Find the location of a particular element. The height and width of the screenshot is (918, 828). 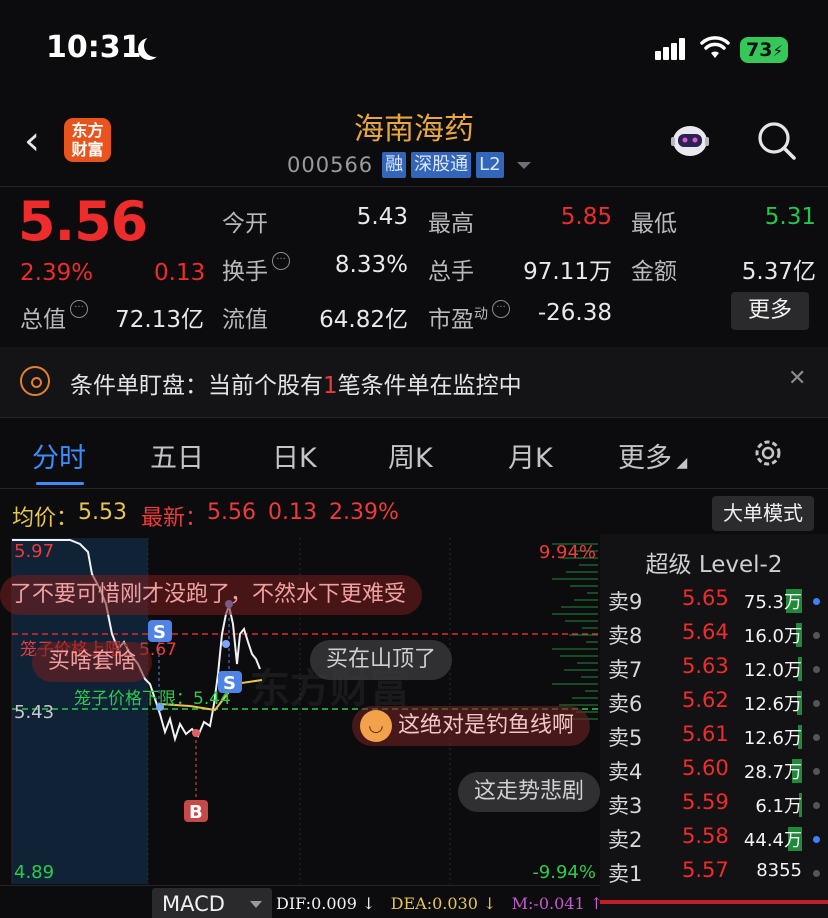

alert-prefix: 条件单盯盘：当前个股有 is located at coordinates (196, 386).